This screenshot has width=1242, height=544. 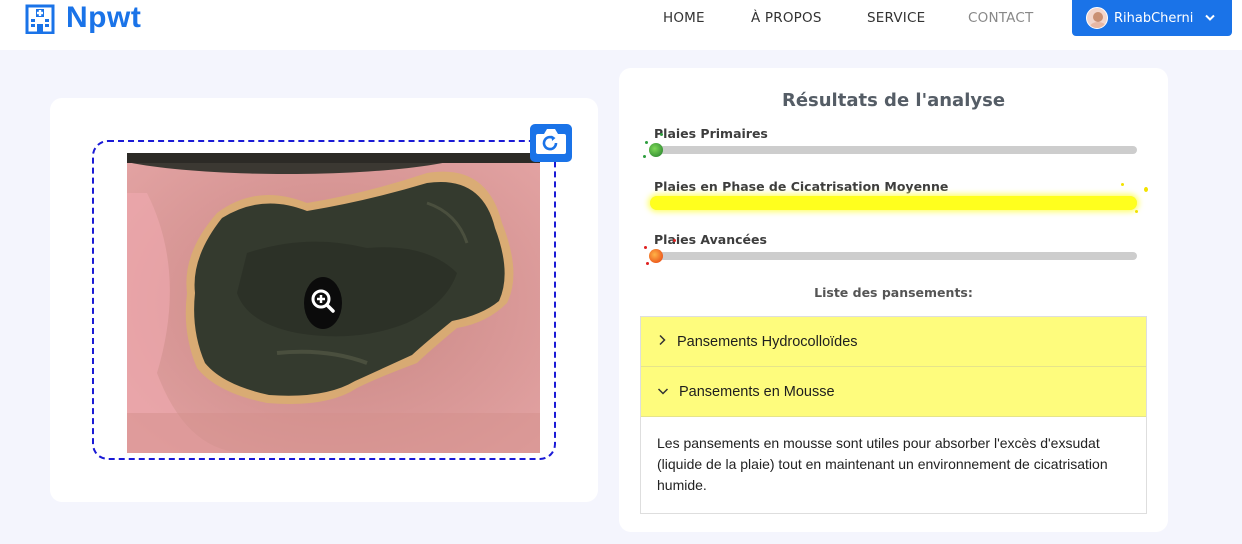 What do you see at coordinates (893, 342) in the screenshot?
I see `accordion-header-hydrocolloides: Pansements Hydrocolloïdes` at bounding box center [893, 342].